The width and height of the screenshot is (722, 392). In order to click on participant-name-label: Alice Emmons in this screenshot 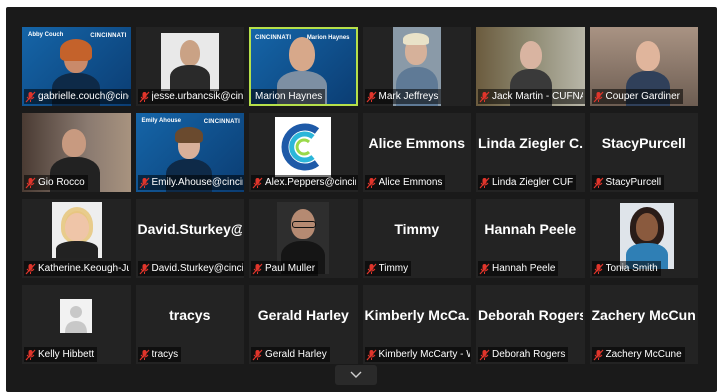, I will do `click(405, 182)`.